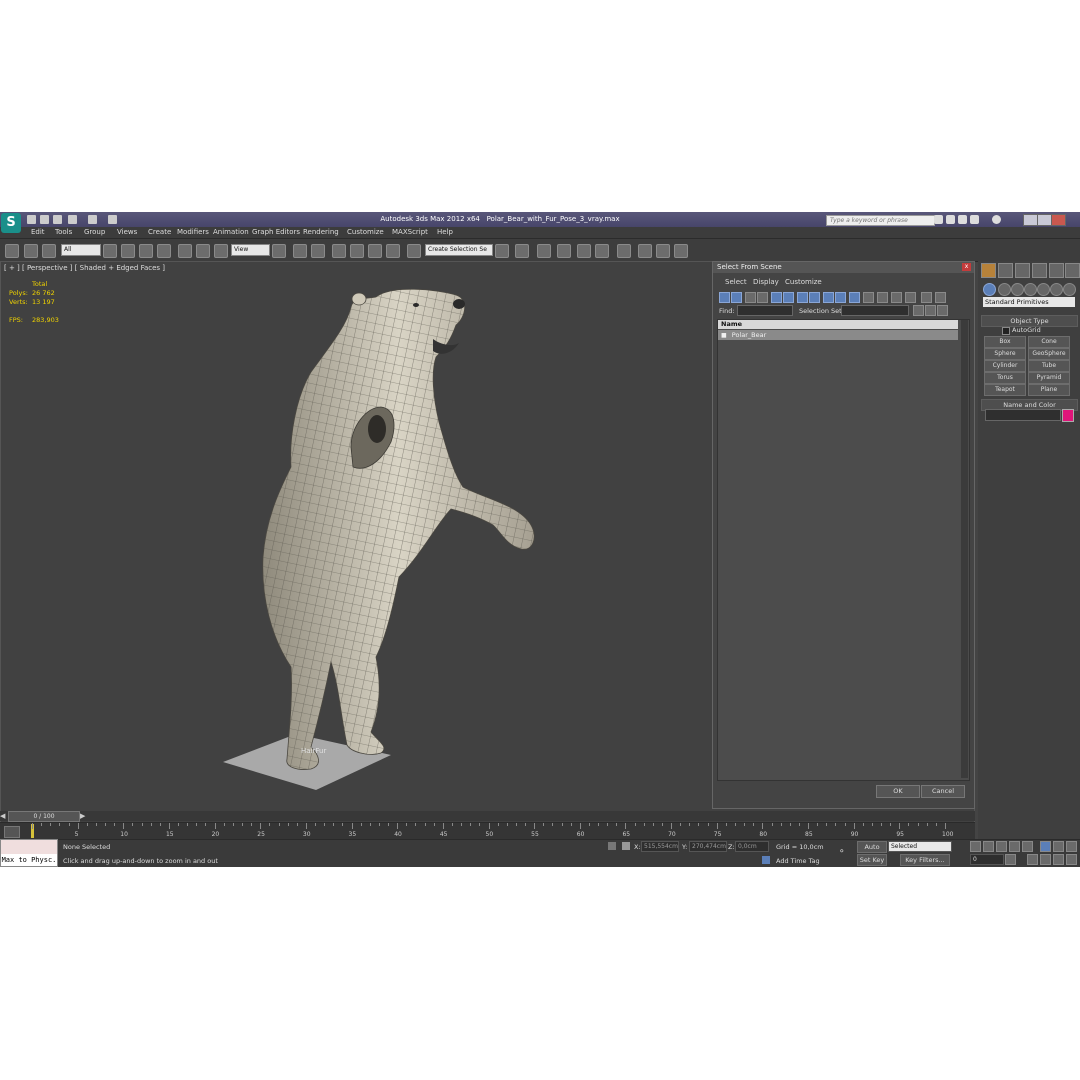 This screenshot has width=1080, height=1080. Describe the element at coordinates (1058, 220) in the screenshot. I see `close-window-button` at that location.